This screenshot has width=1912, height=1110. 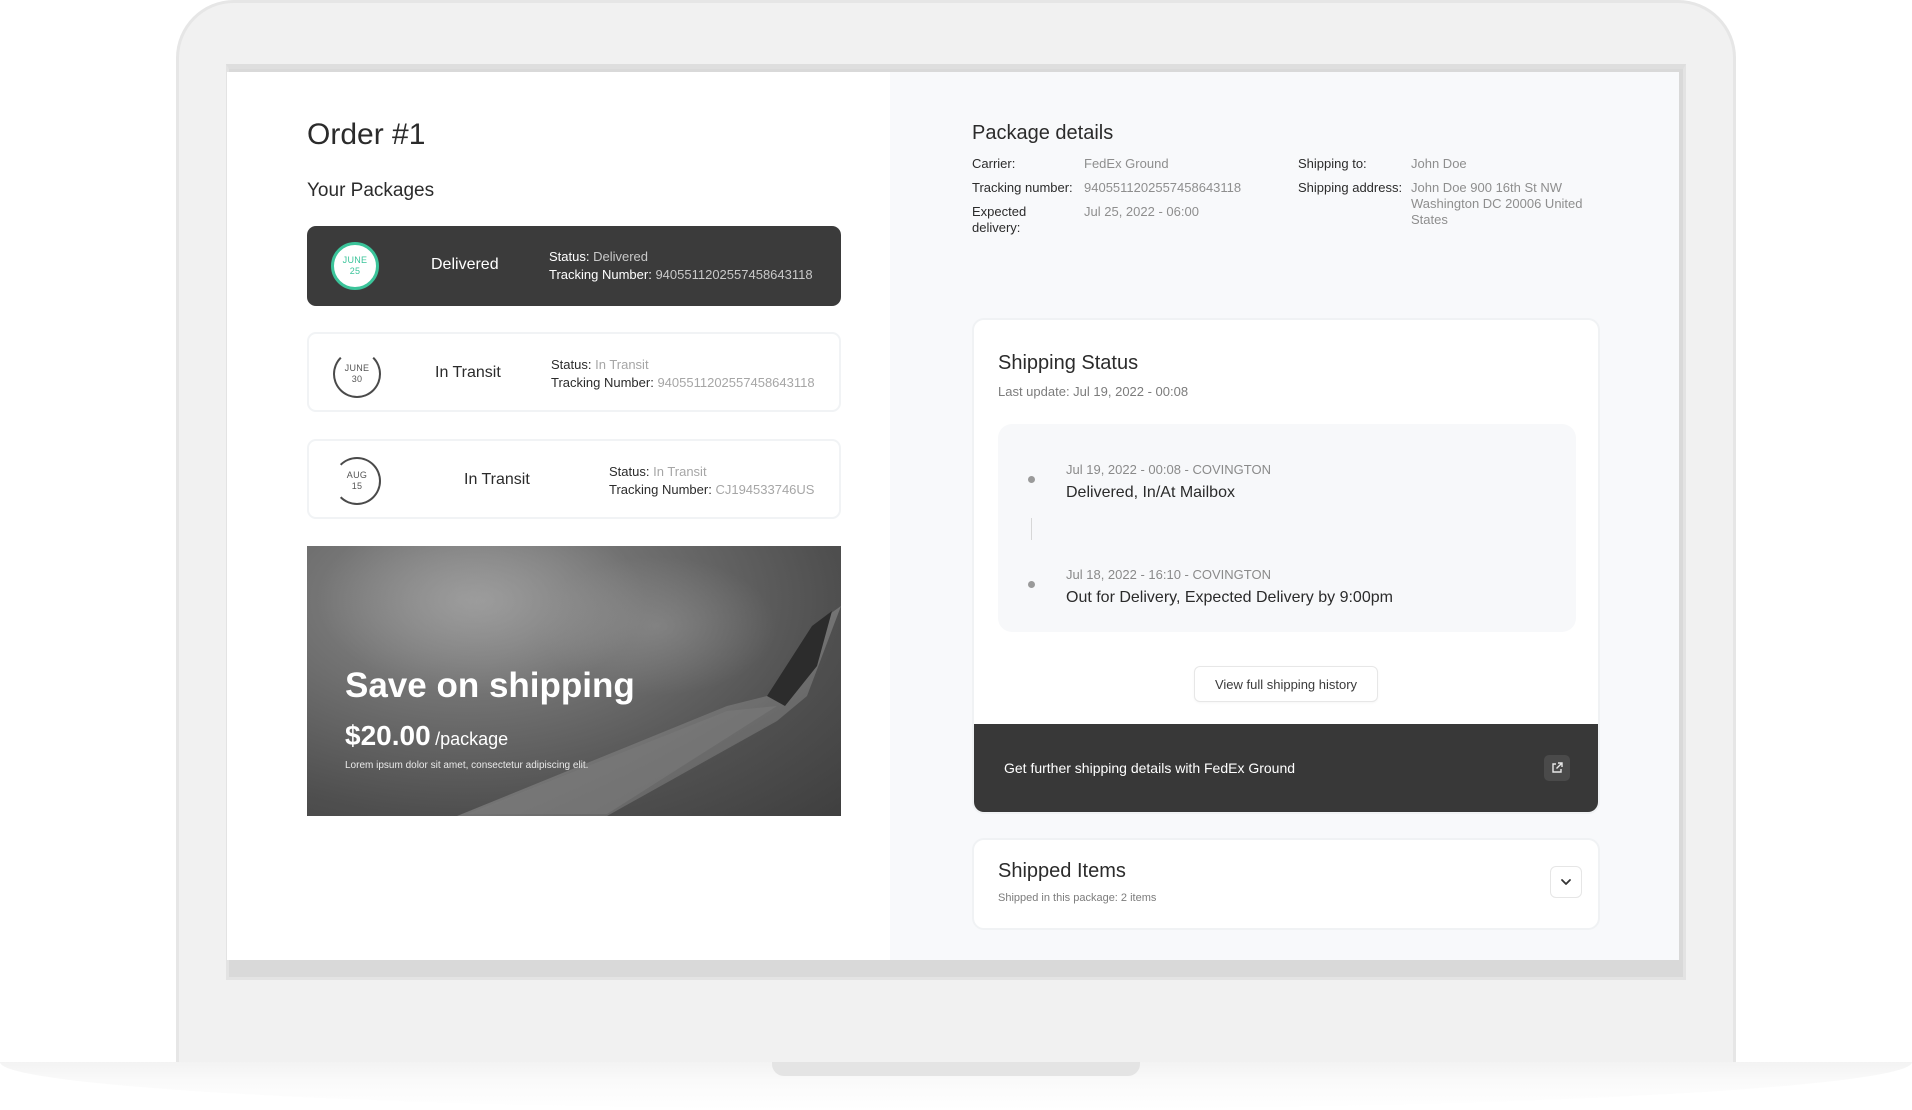 What do you see at coordinates (1077, 898) in the screenshot?
I see `shipped-items-subtitle: Shipped in this package: 2 items` at bounding box center [1077, 898].